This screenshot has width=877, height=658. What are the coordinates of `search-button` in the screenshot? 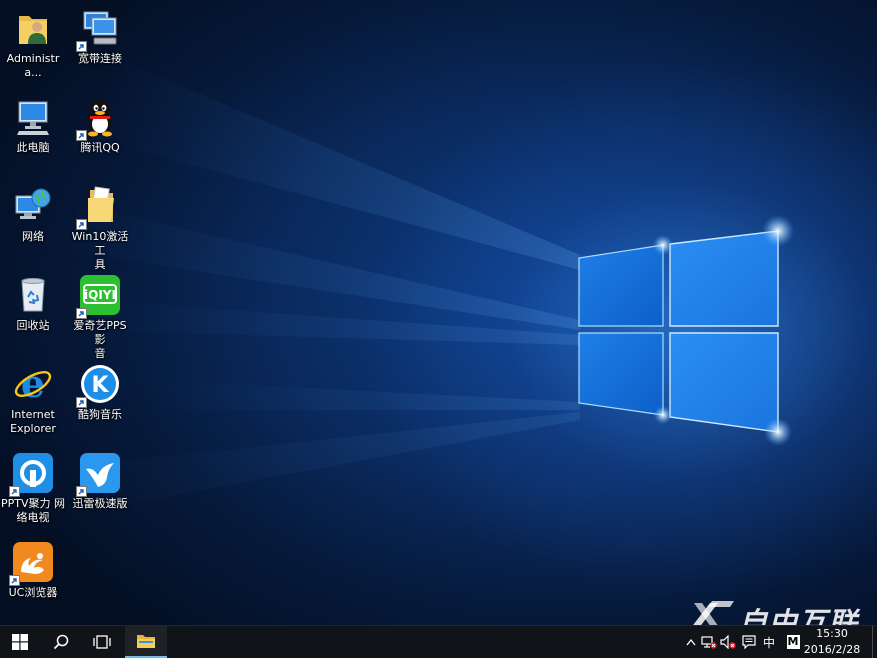 It's located at (61, 642).